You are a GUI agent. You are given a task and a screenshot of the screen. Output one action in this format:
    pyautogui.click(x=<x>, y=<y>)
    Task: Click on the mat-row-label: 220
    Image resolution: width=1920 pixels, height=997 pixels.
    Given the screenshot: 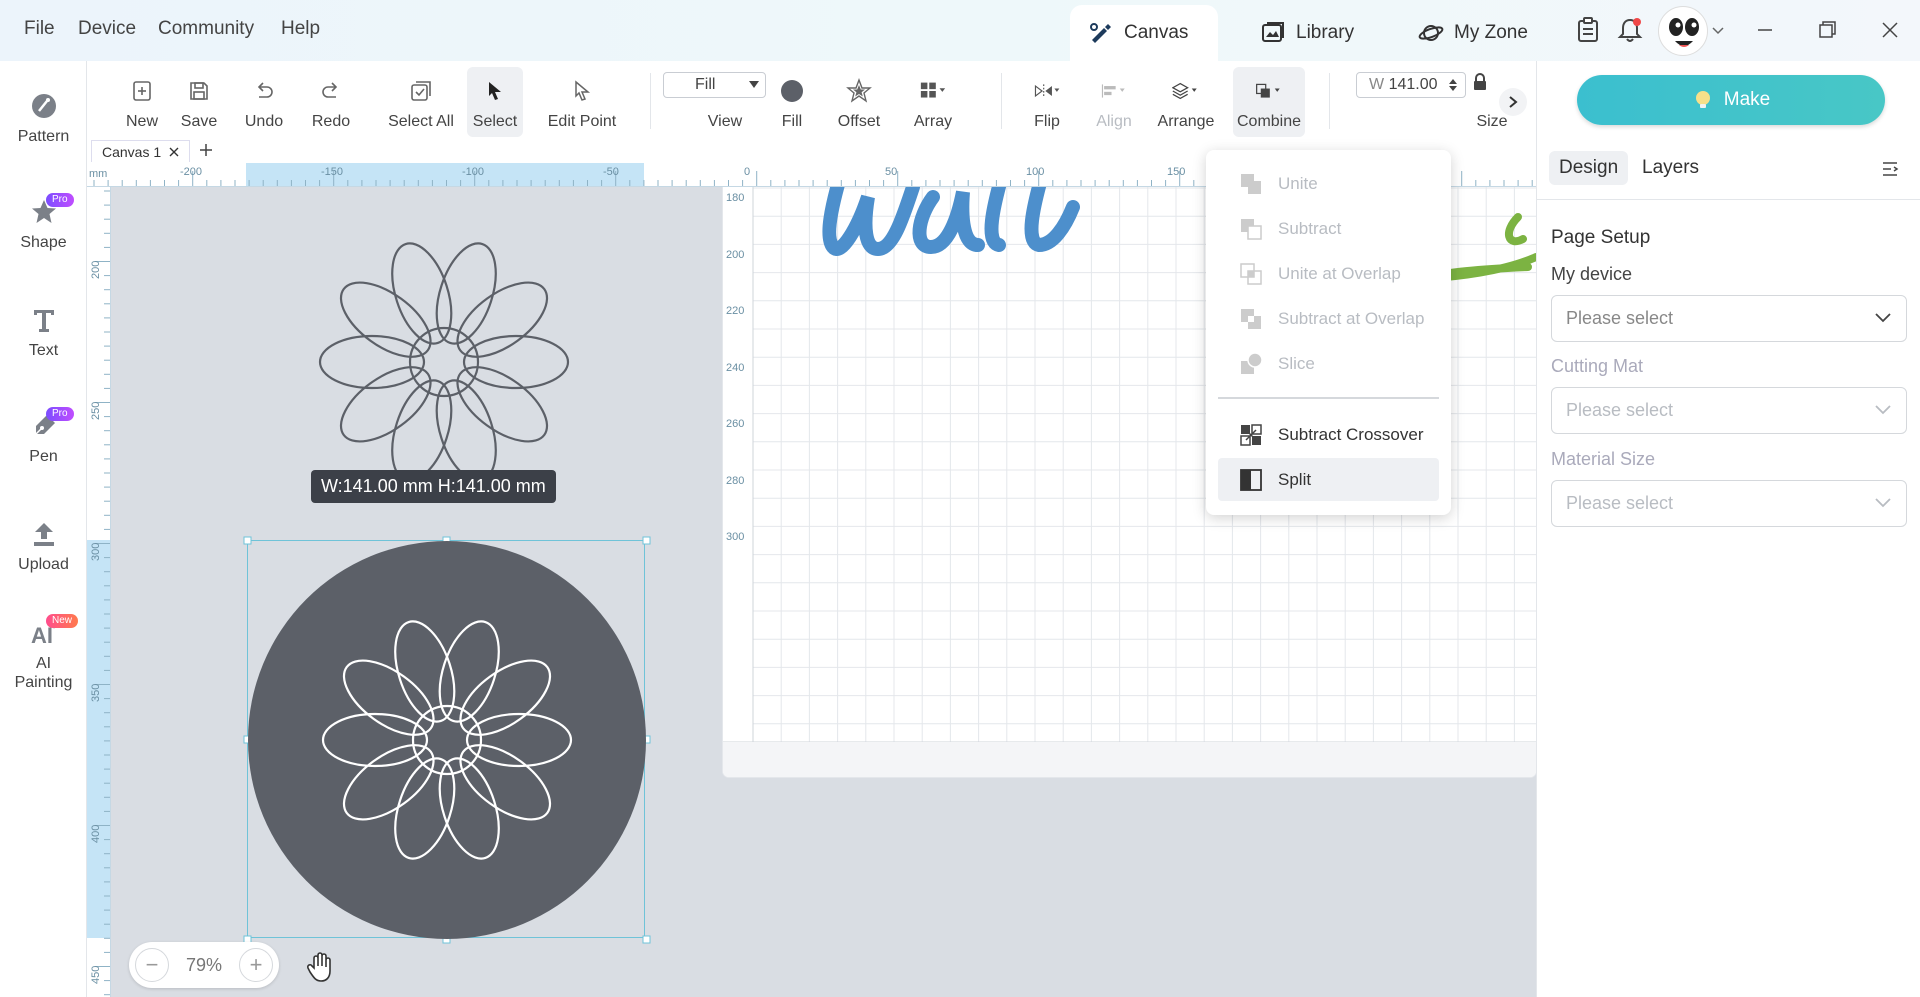 What is the action you would take?
    pyautogui.click(x=735, y=311)
    